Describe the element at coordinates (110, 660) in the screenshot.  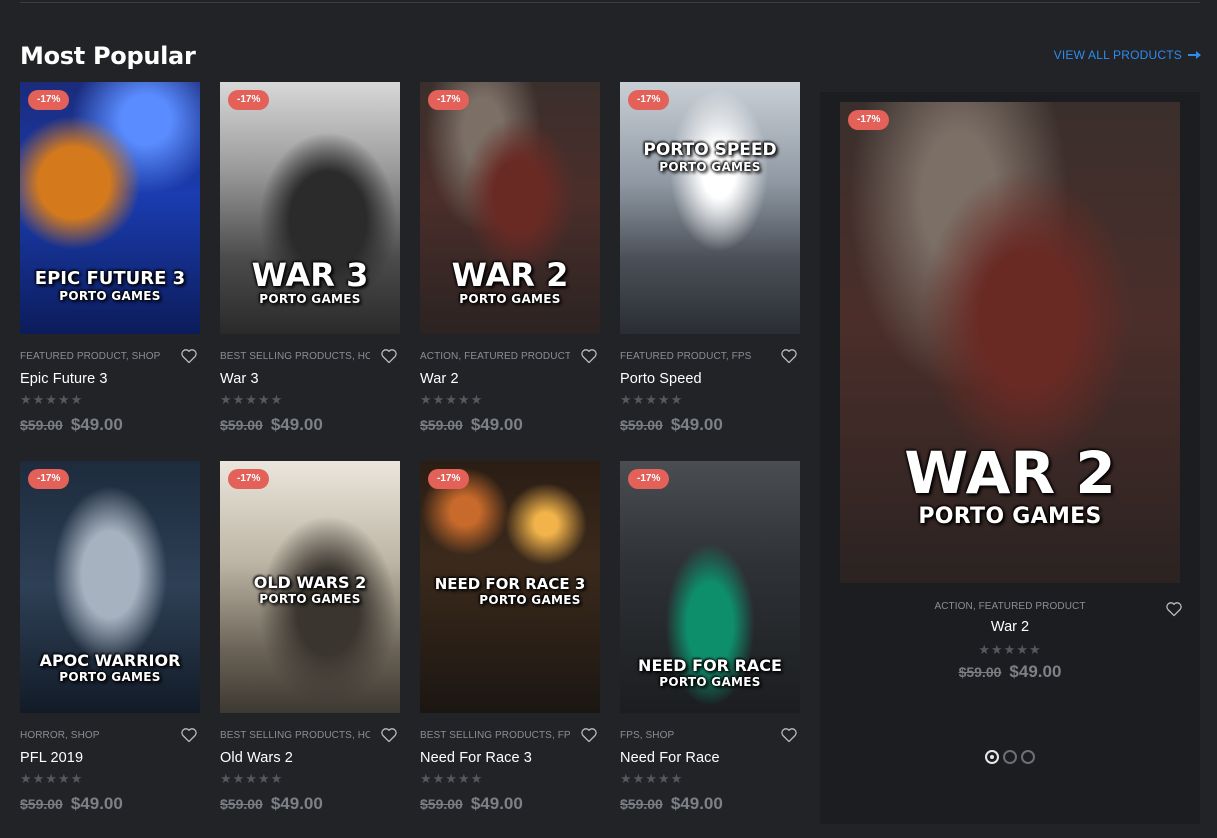
I see `cover-art-name: APOC WARRIOR` at that location.